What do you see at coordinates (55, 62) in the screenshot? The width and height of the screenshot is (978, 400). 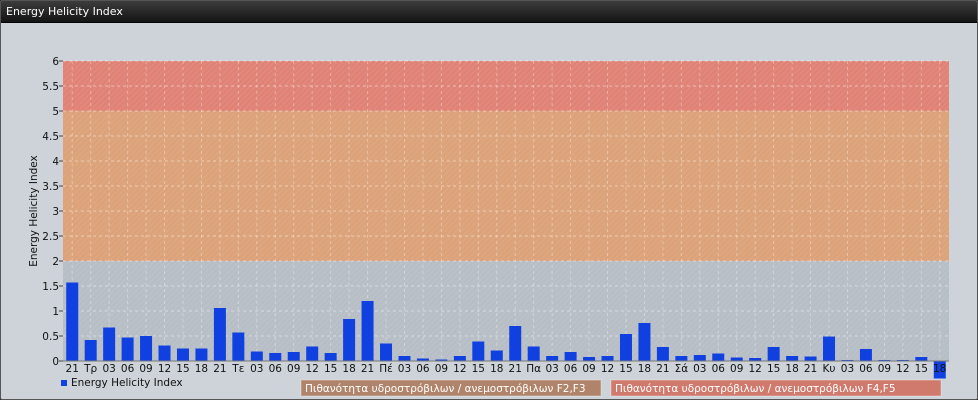 I see `y-tick-label: 6` at bounding box center [55, 62].